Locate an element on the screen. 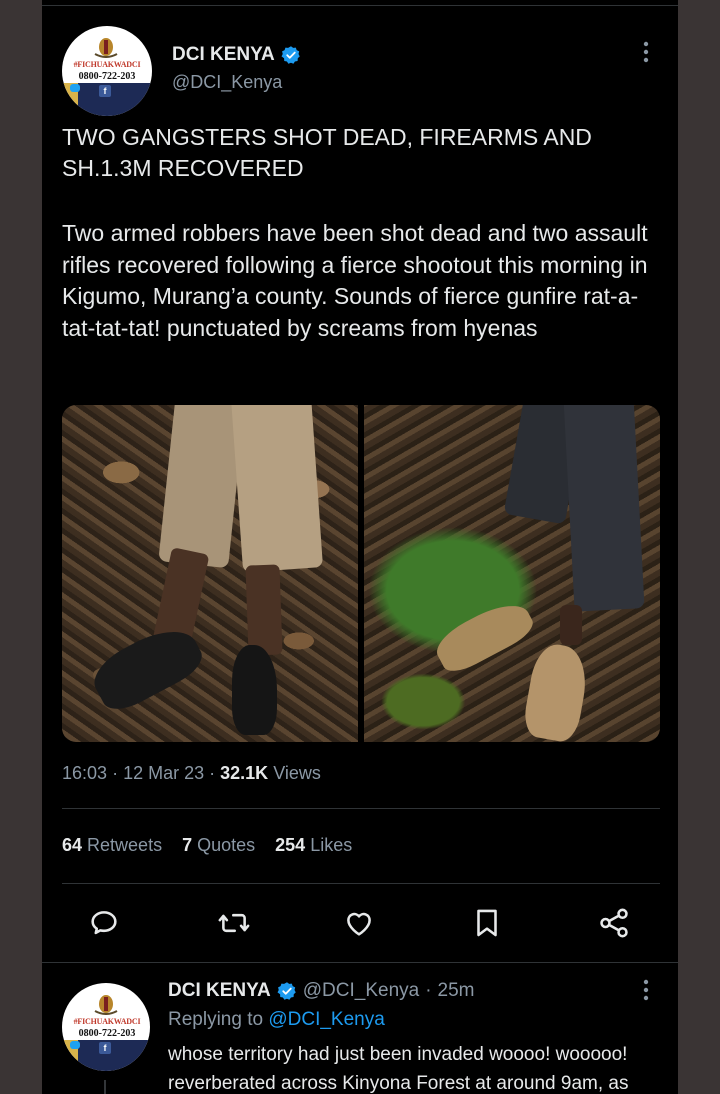  likes-count: 254 is located at coordinates (290, 845).